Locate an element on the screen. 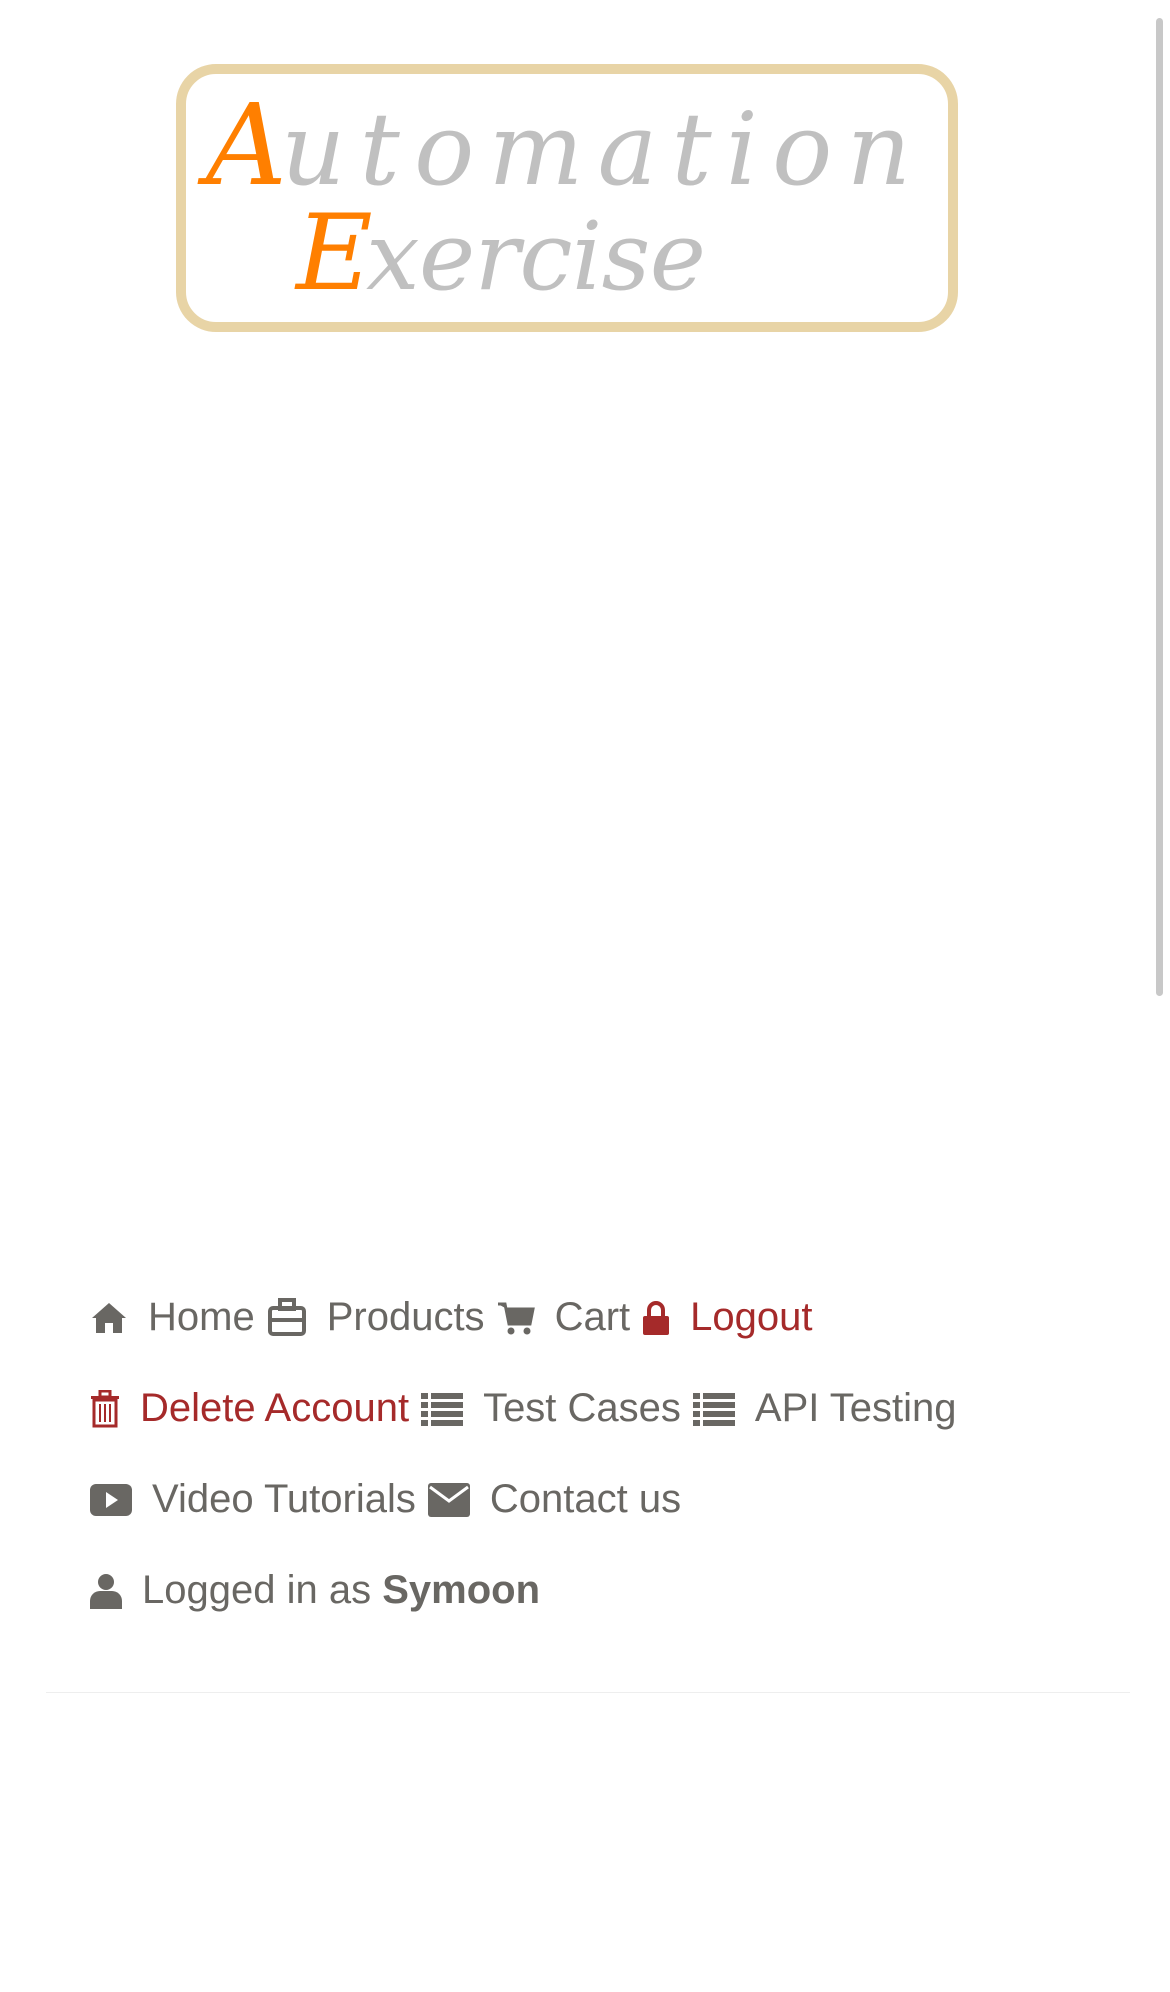 The image size is (1170, 1992). envelope-icon is located at coordinates (448, 1499).